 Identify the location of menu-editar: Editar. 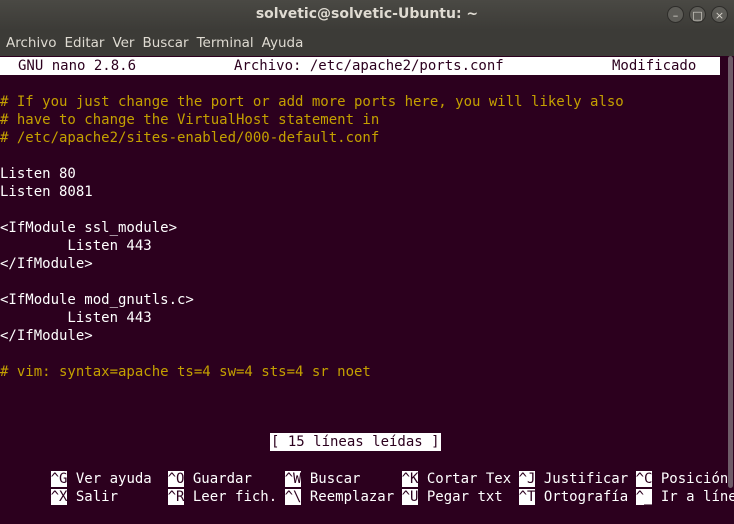
(84, 43).